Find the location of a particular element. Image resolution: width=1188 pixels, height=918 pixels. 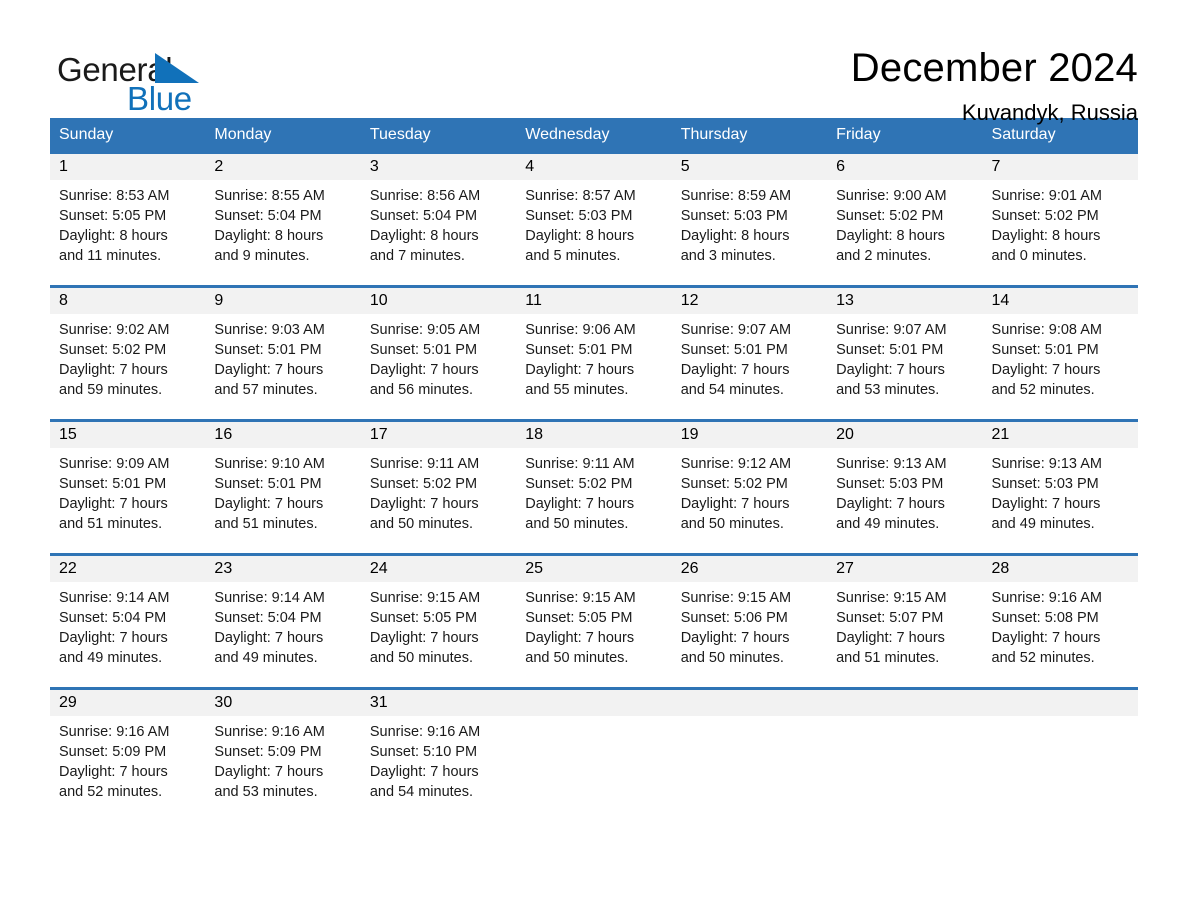

sunrise-text: Sunrise: 9:01 AM is located at coordinates (1046, 196).